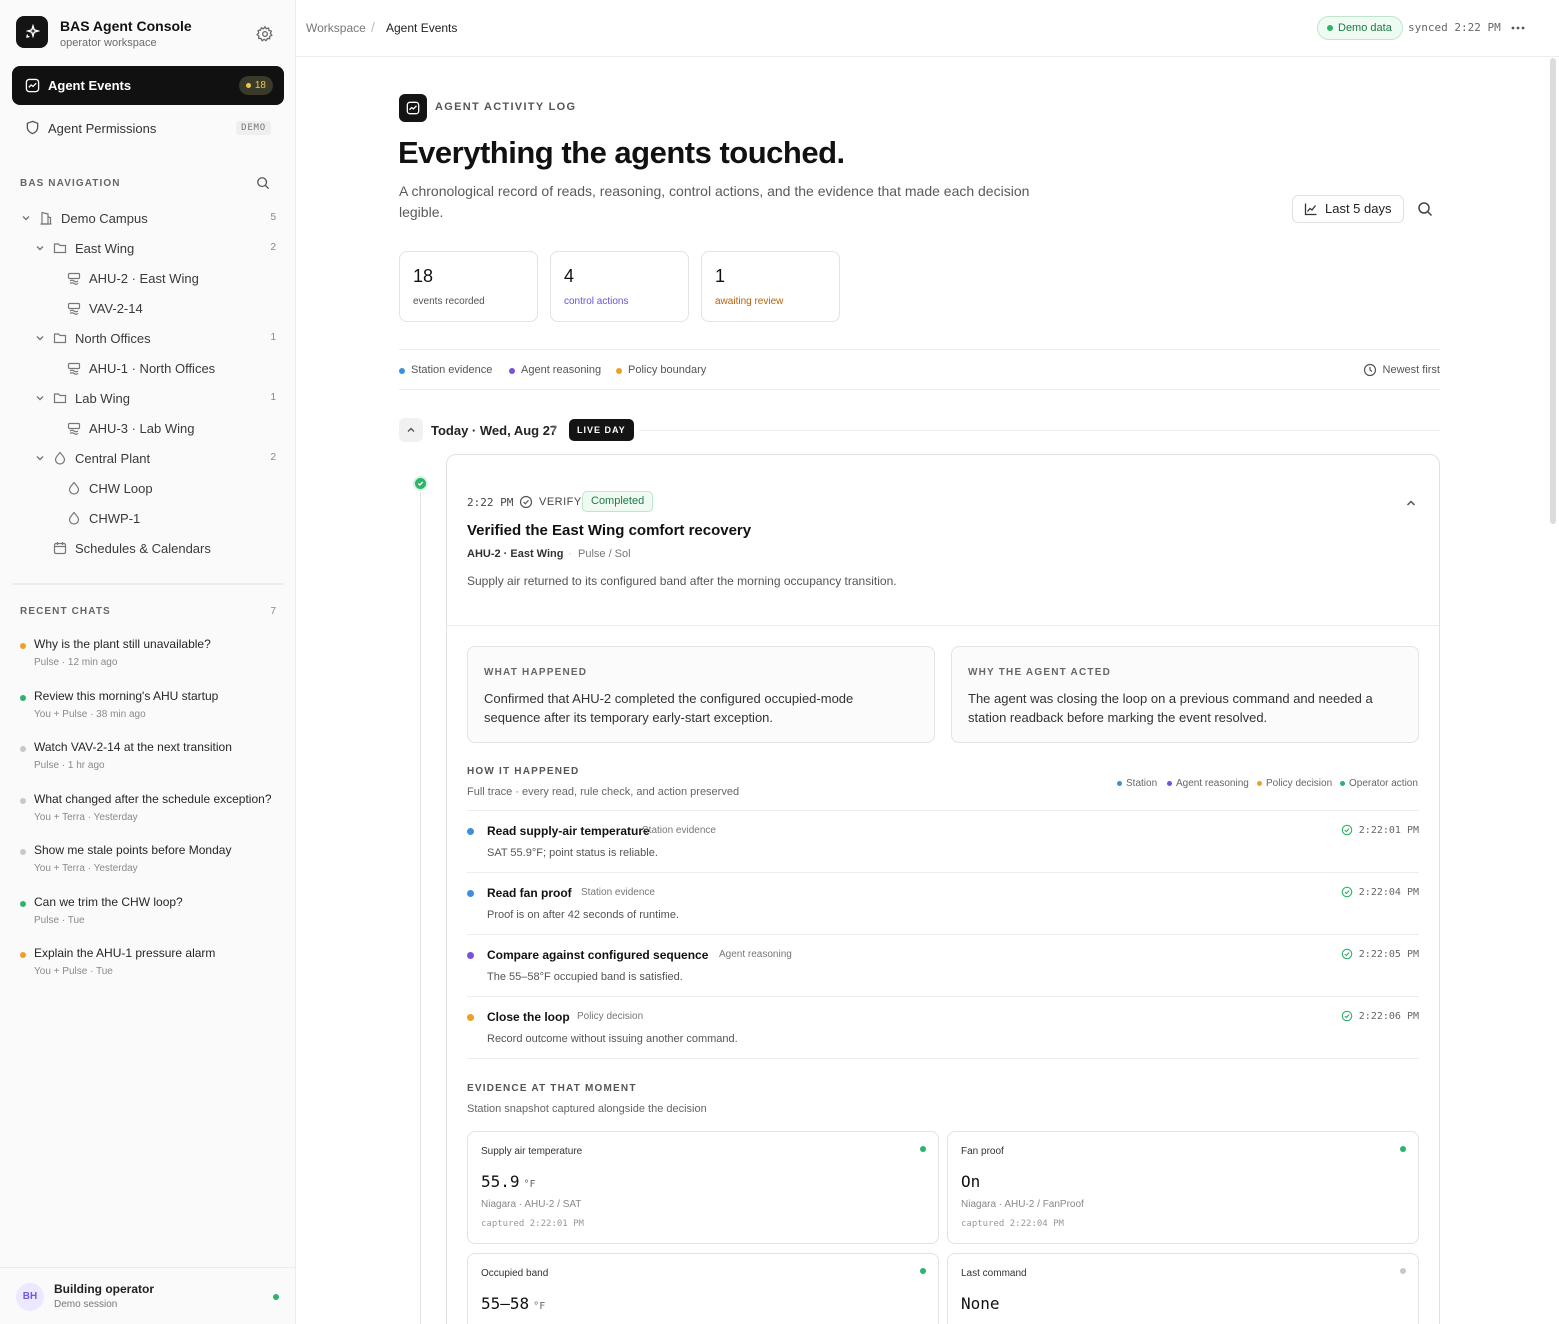  Describe the element at coordinates (1310, 209) in the screenshot. I see `chart-line-icon` at that location.